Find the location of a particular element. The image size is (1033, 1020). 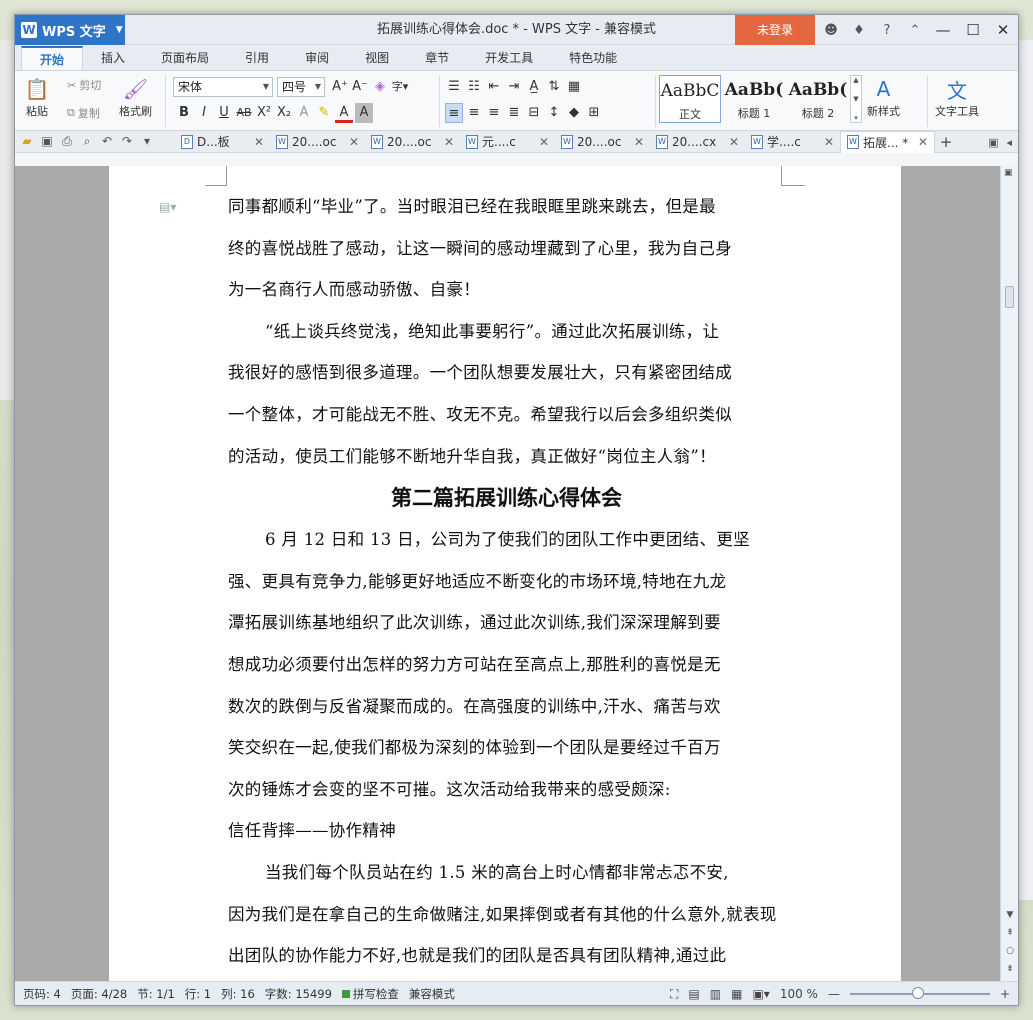

scroll-down-icon: ▼ is located at coordinates (1009, 915).